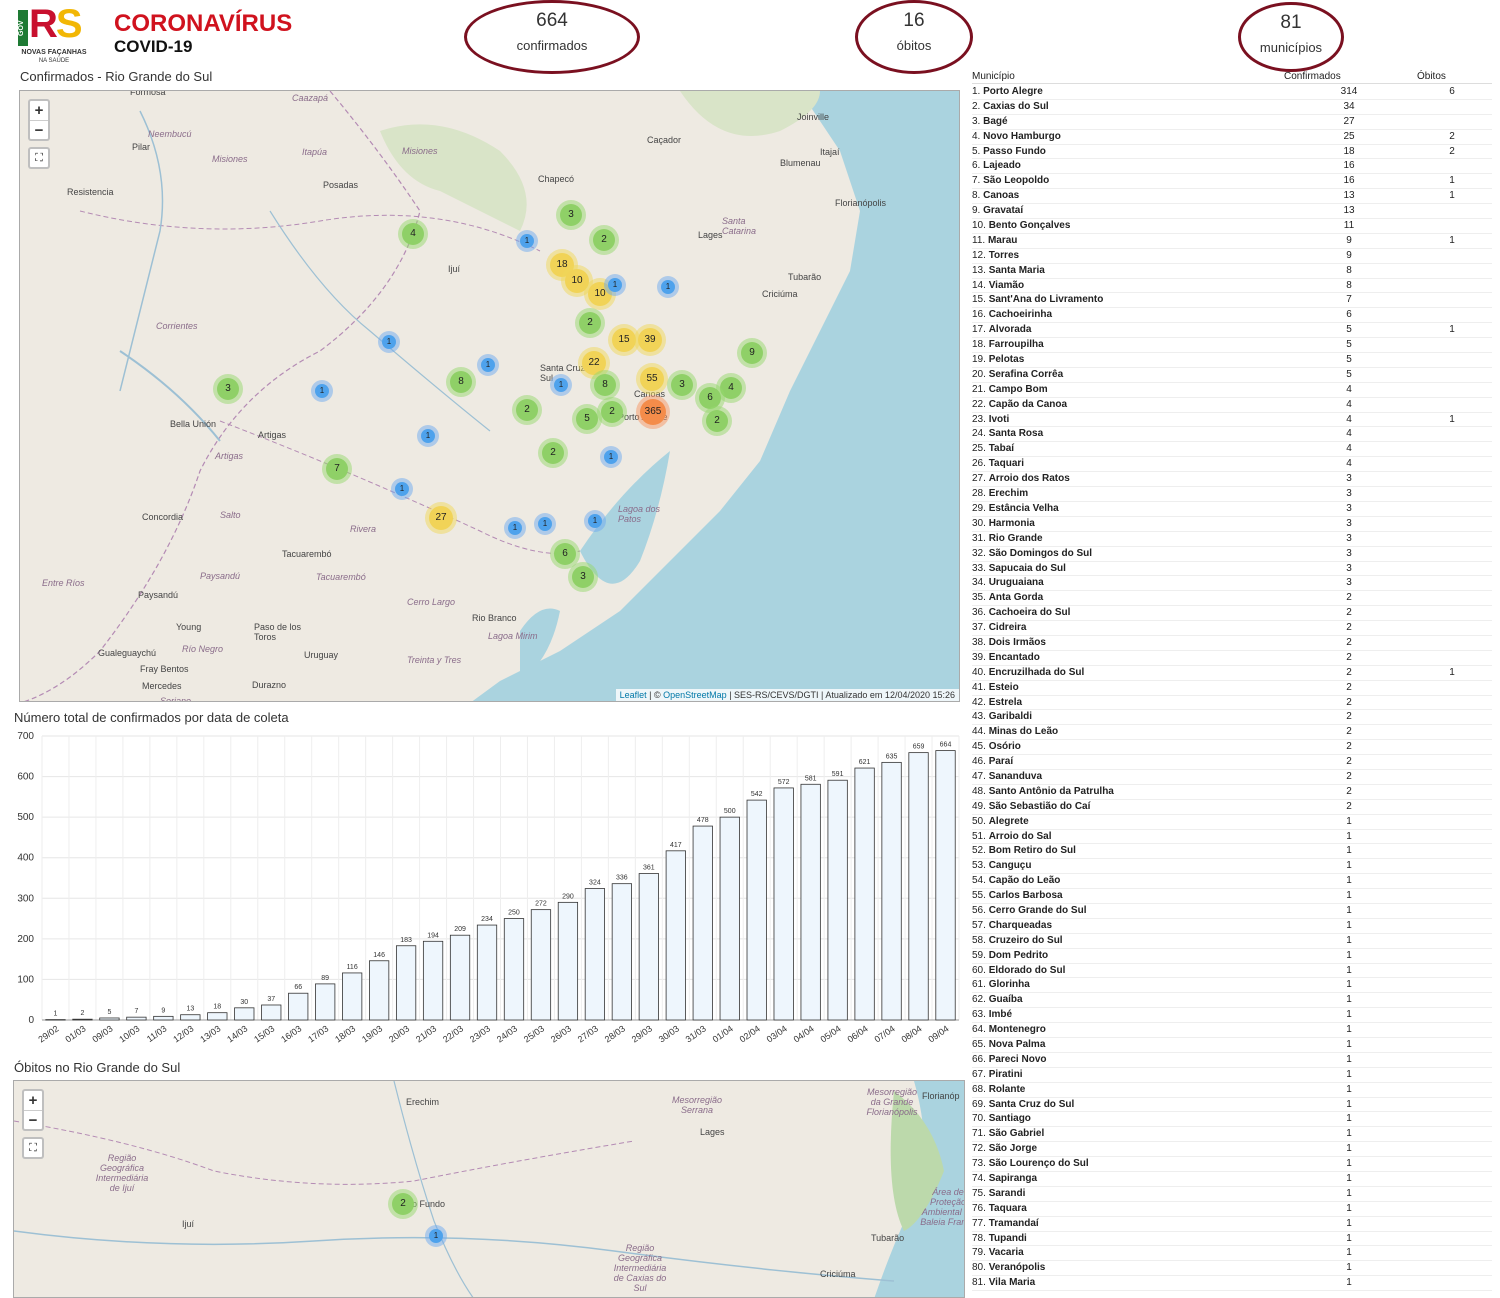  Describe the element at coordinates (162, 686) in the screenshot. I see `map-place-label: Mercedes` at that location.